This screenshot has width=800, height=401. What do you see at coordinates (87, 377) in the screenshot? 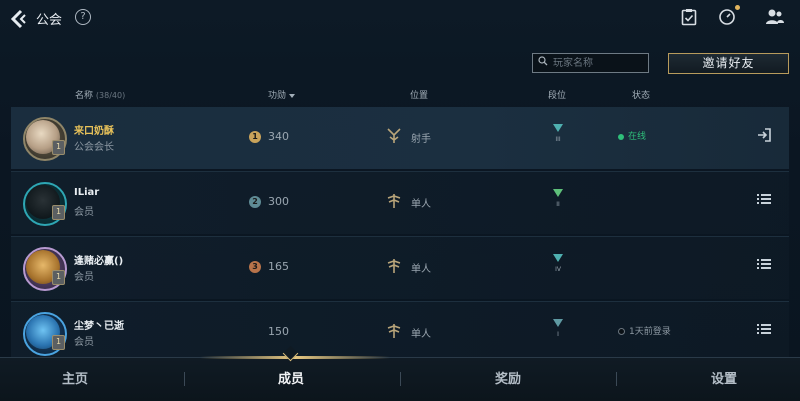
I see `tab-home: 主页` at bounding box center [87, 377].